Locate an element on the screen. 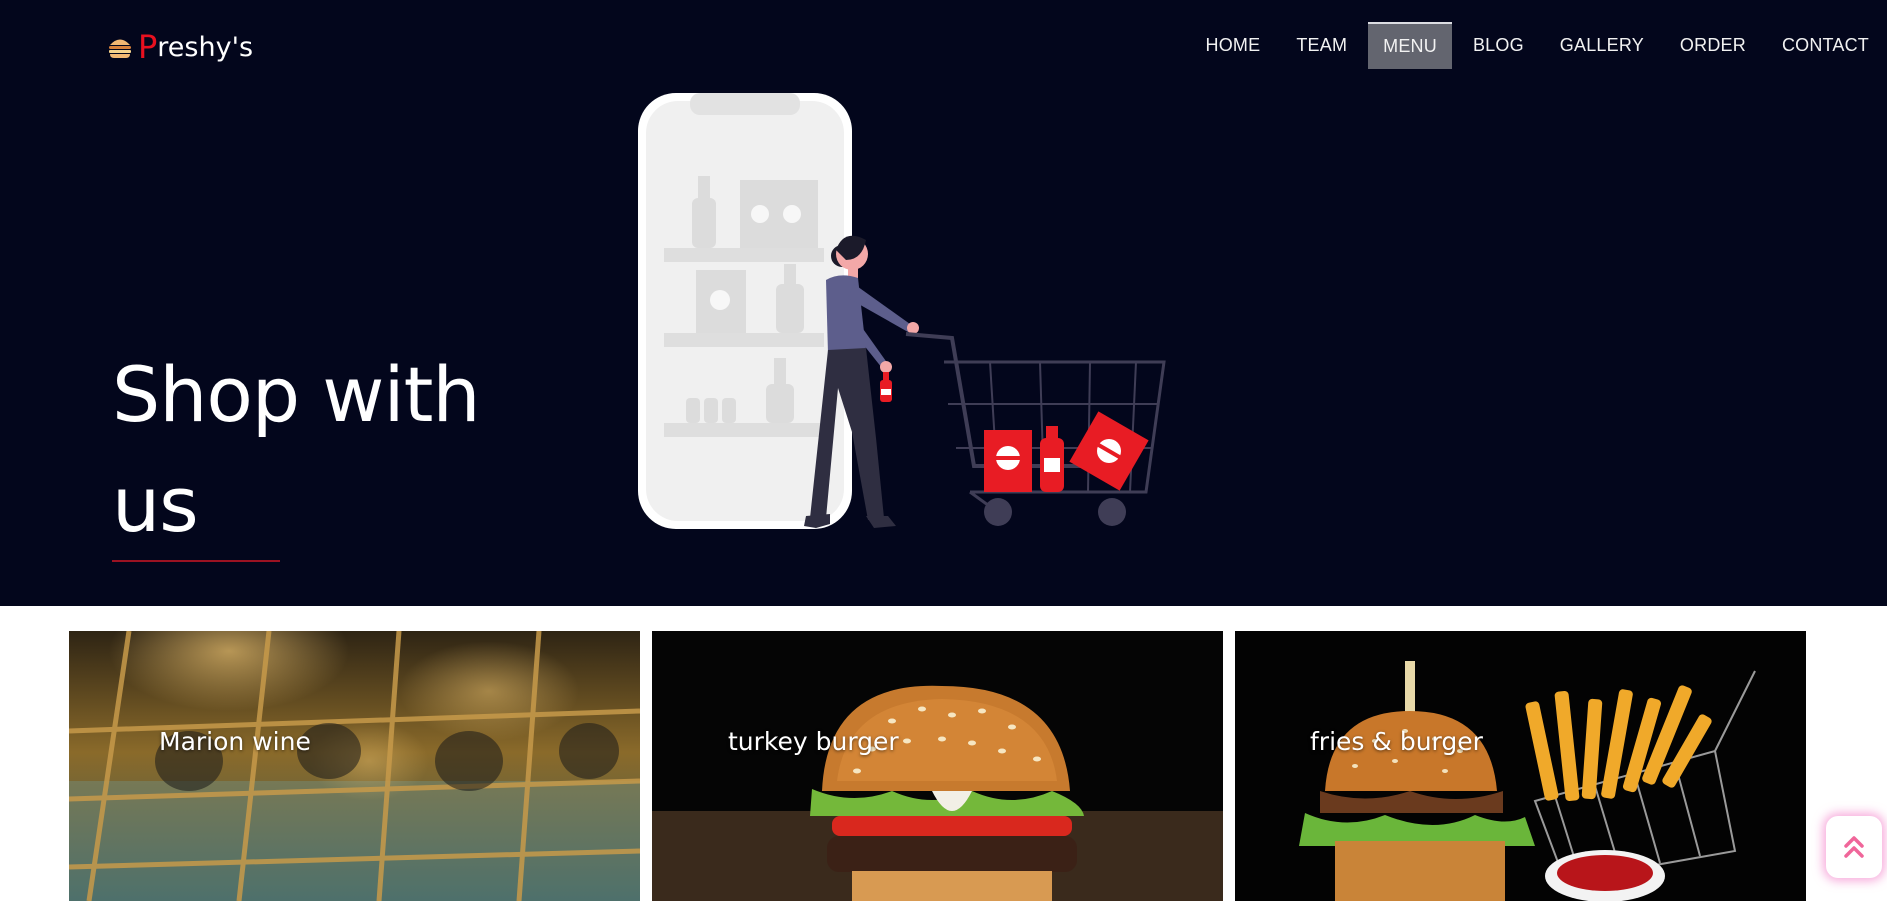 The image size is (1887, 901). menu-card-fries-burger: fries & burger is located at coordinates (1520, 766).